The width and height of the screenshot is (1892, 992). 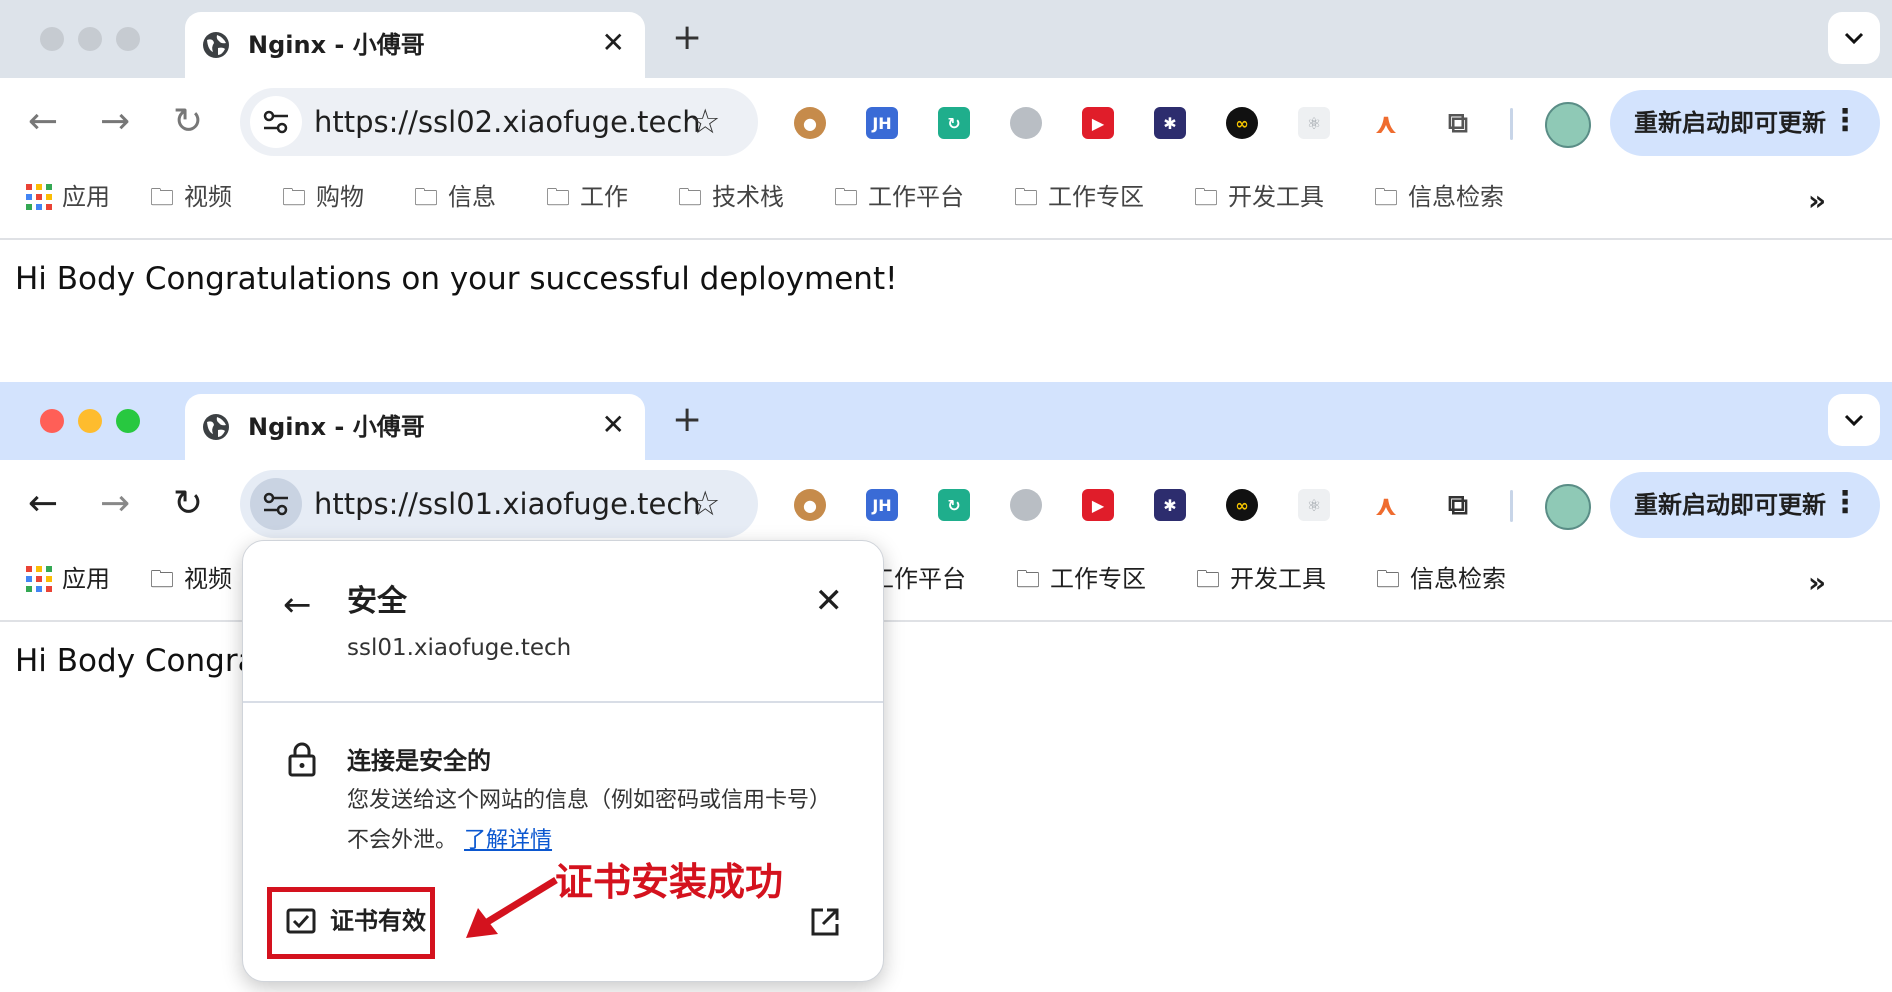 What do you see at coordinates (351, 923) in the screenshot?
I see `certificate-valid-row: 证书有效` at bounding box center [351, 923].